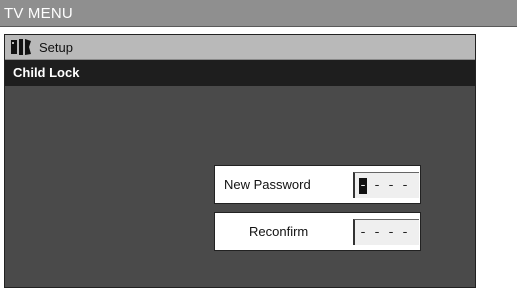  I want to click on child-lock-header: Child Lock, so click(240, 73).